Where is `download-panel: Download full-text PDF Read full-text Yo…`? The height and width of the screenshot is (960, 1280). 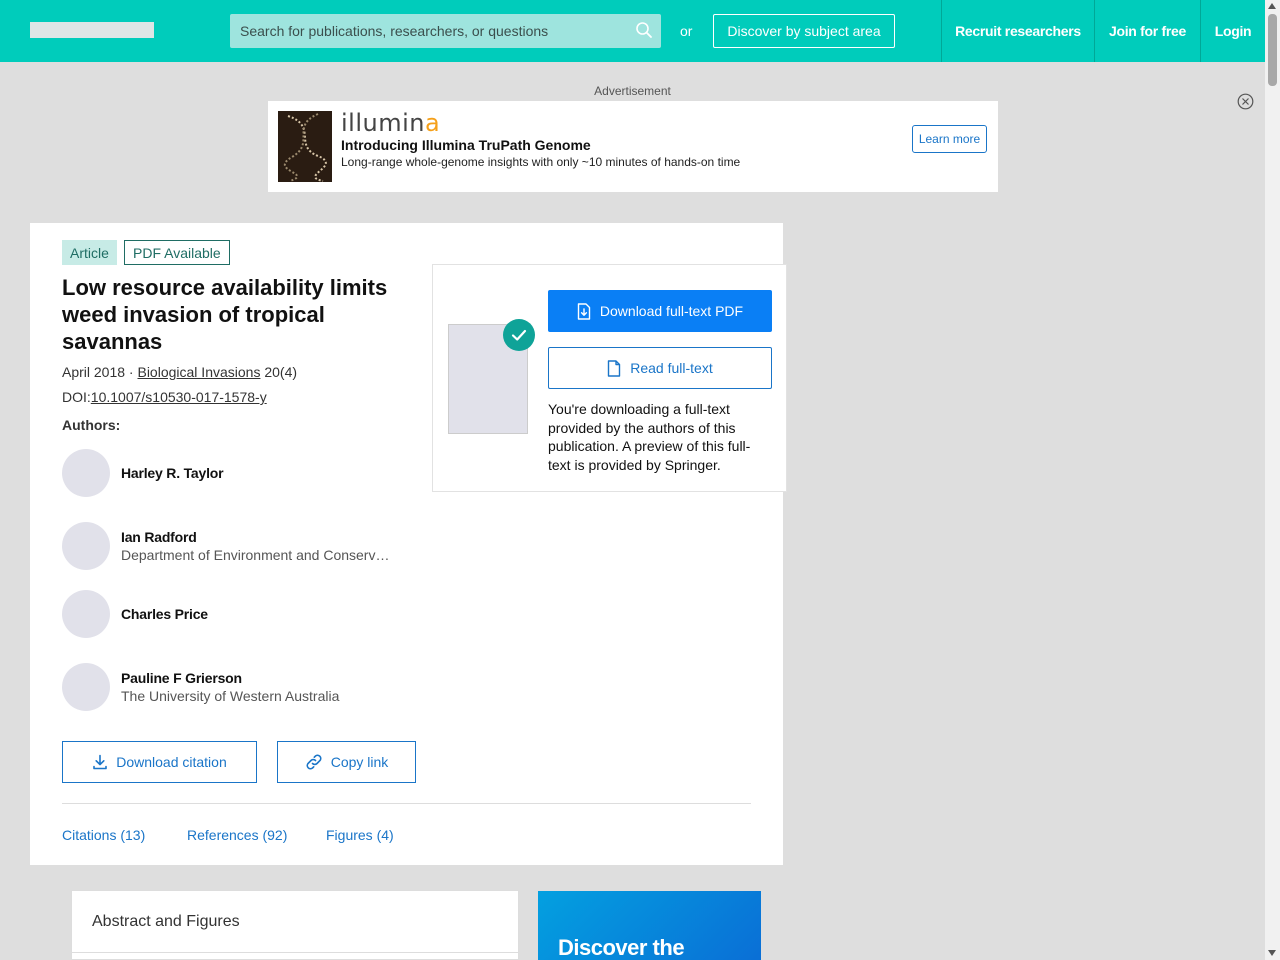
download-panel: Download full-text PDF Read full-text Yo… is located at coordinates (609, 378).